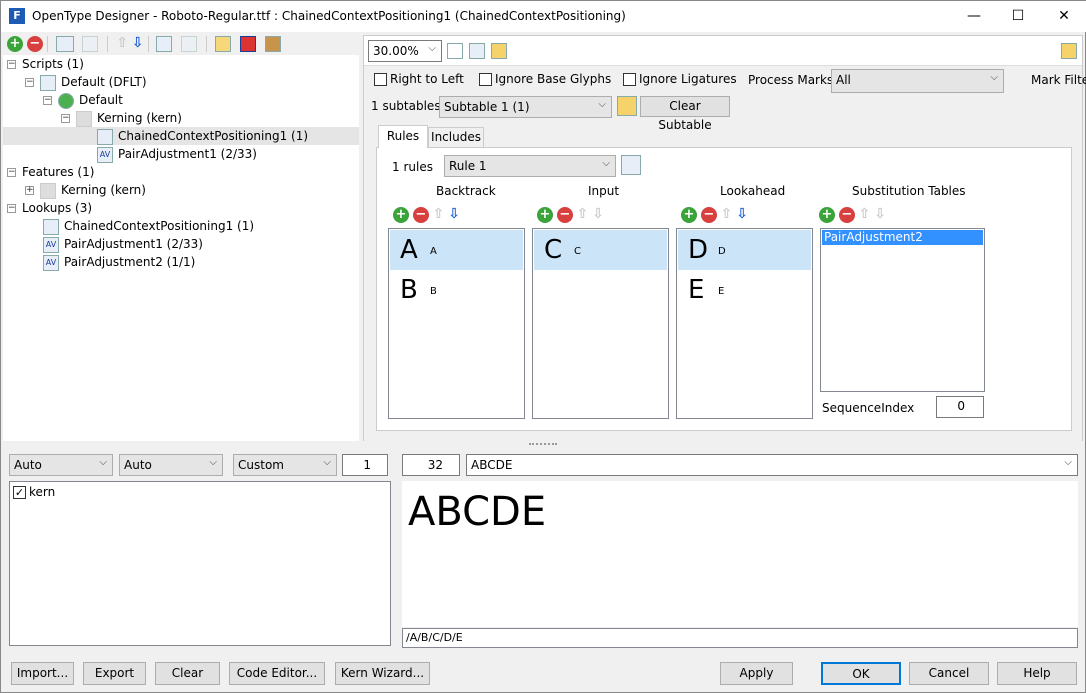  I want to click on window-icon, so click(247, 43).